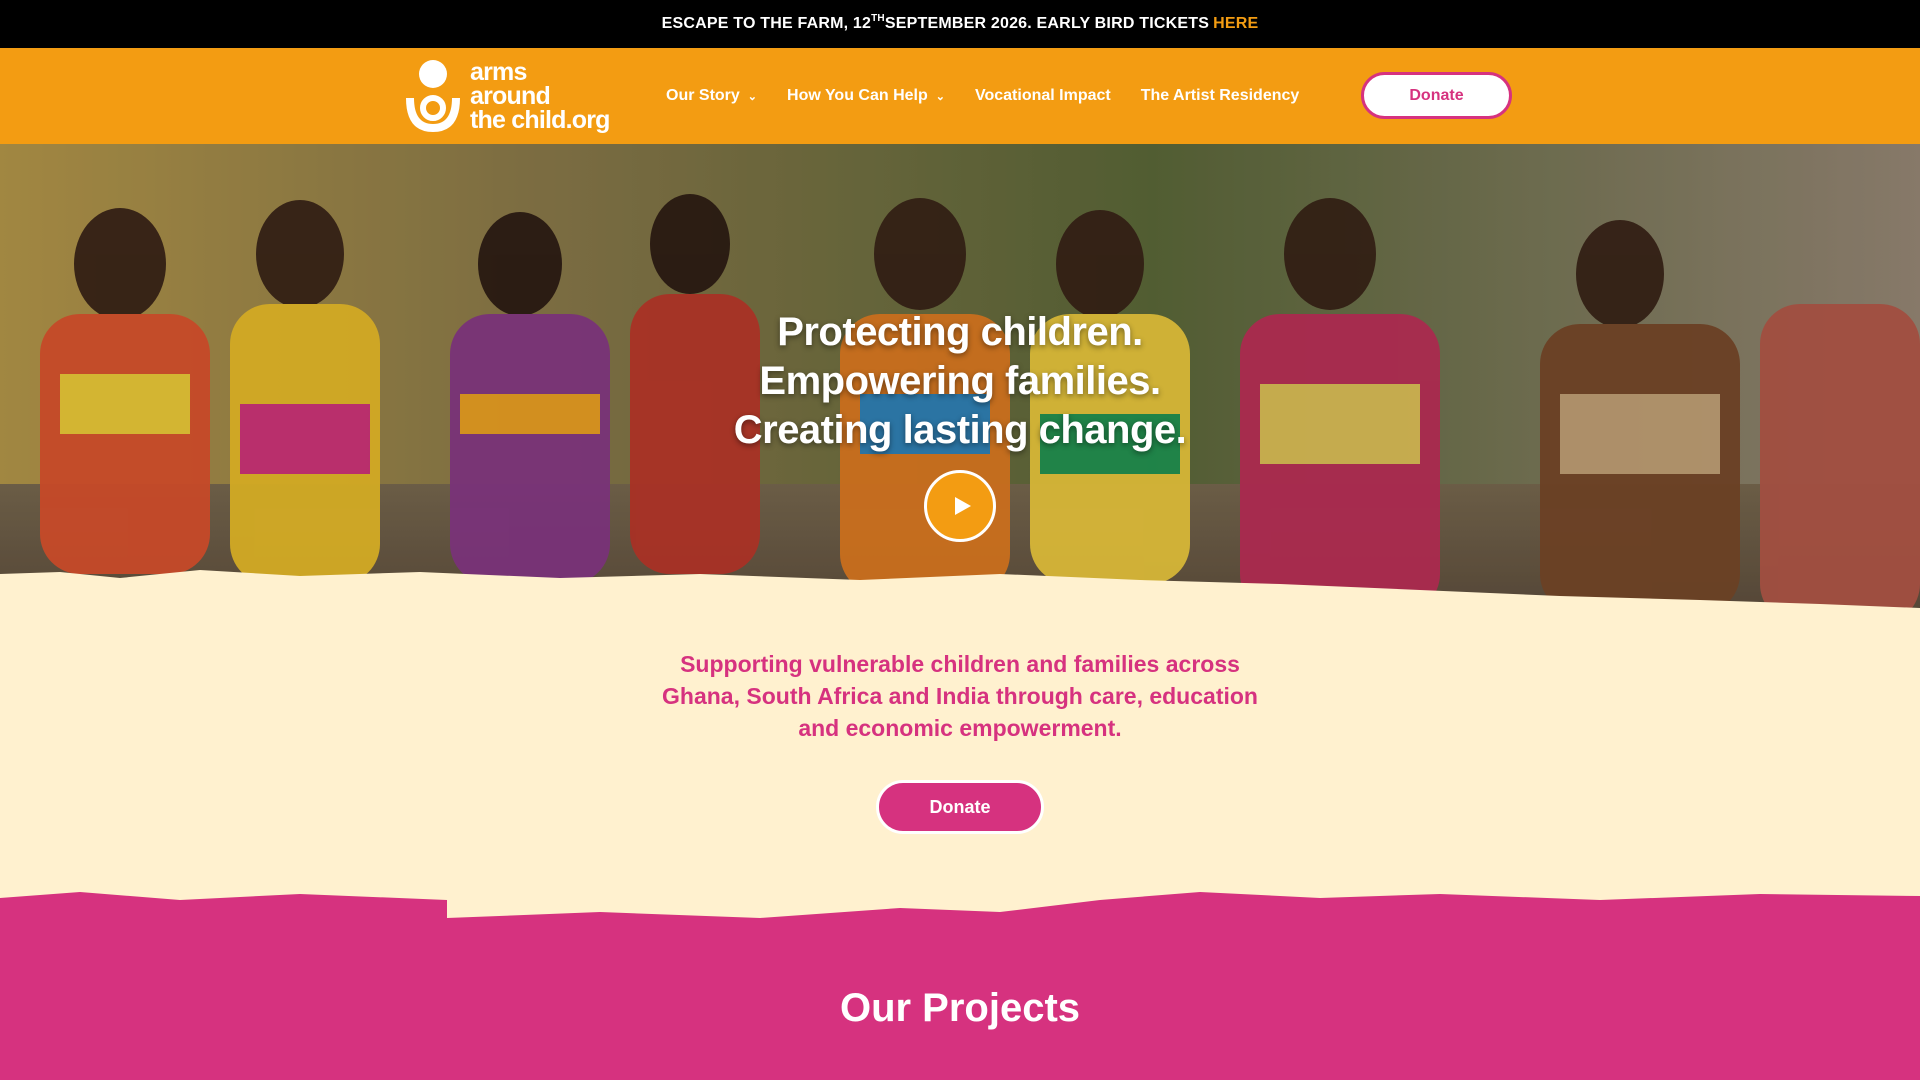 The image size is (1920, 1080). Describe the element at coordinates (1436, 95) in the screenshot. I see `header-donate-button: Donate` at that location.